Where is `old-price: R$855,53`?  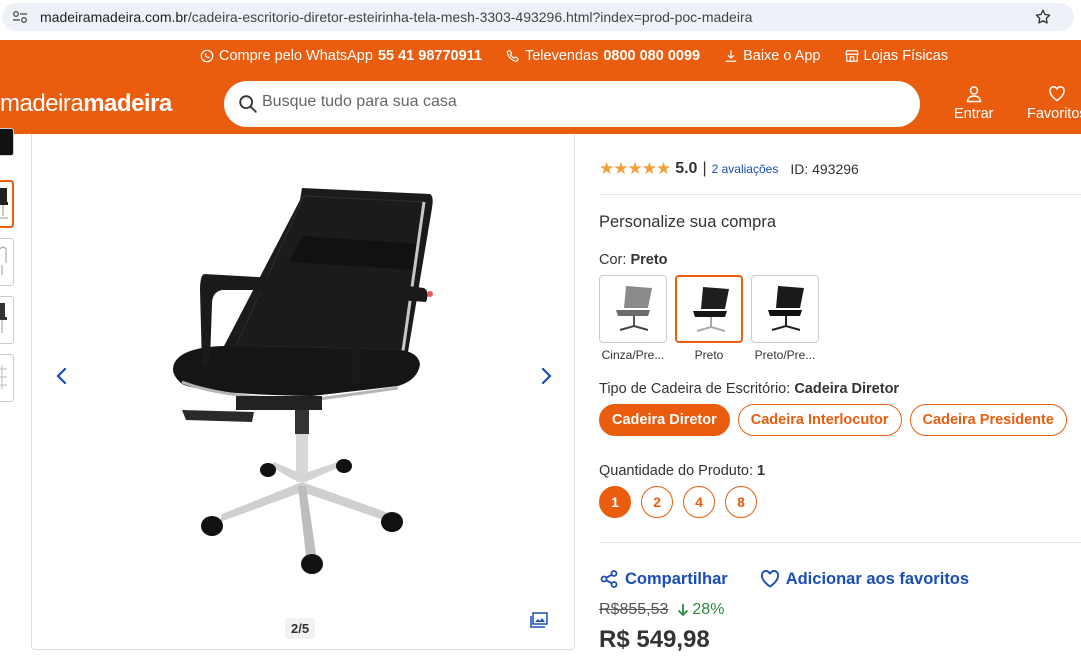 old-price: R$855,53 is located at coordinates (634, 609).